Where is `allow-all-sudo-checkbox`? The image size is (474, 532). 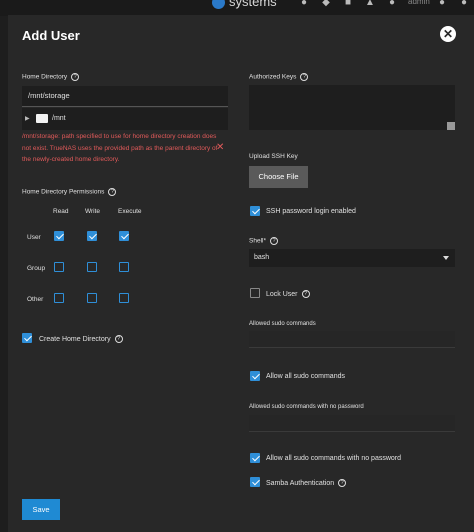 allow-all-sudo-checkbox is located at coordinates (255, 376).